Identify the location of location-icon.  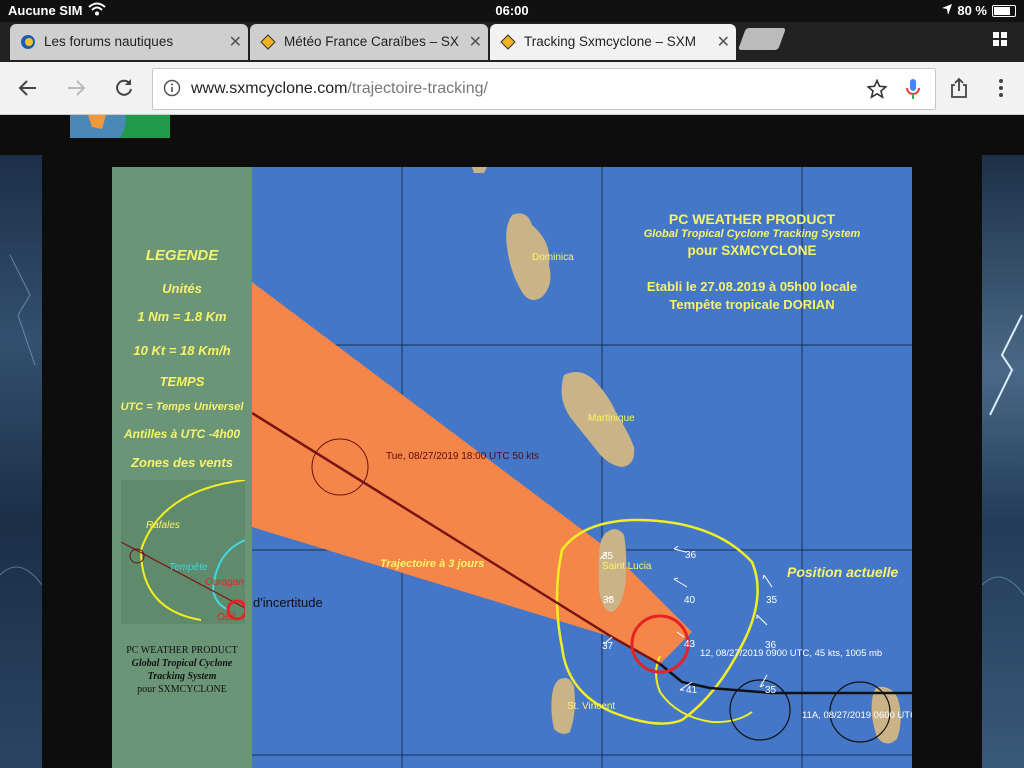
(947, 10).